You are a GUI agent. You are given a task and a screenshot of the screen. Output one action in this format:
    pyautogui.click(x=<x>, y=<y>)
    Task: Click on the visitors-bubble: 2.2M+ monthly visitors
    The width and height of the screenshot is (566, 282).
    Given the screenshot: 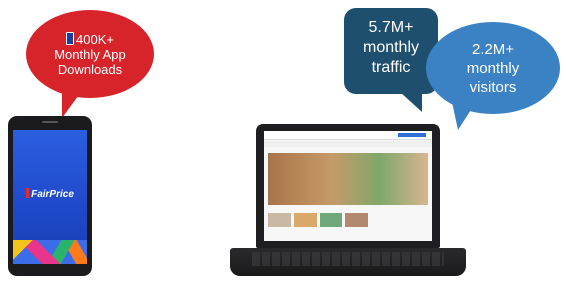 What is the action you would take?
    pyautogui.click(x=493, y=76)
    